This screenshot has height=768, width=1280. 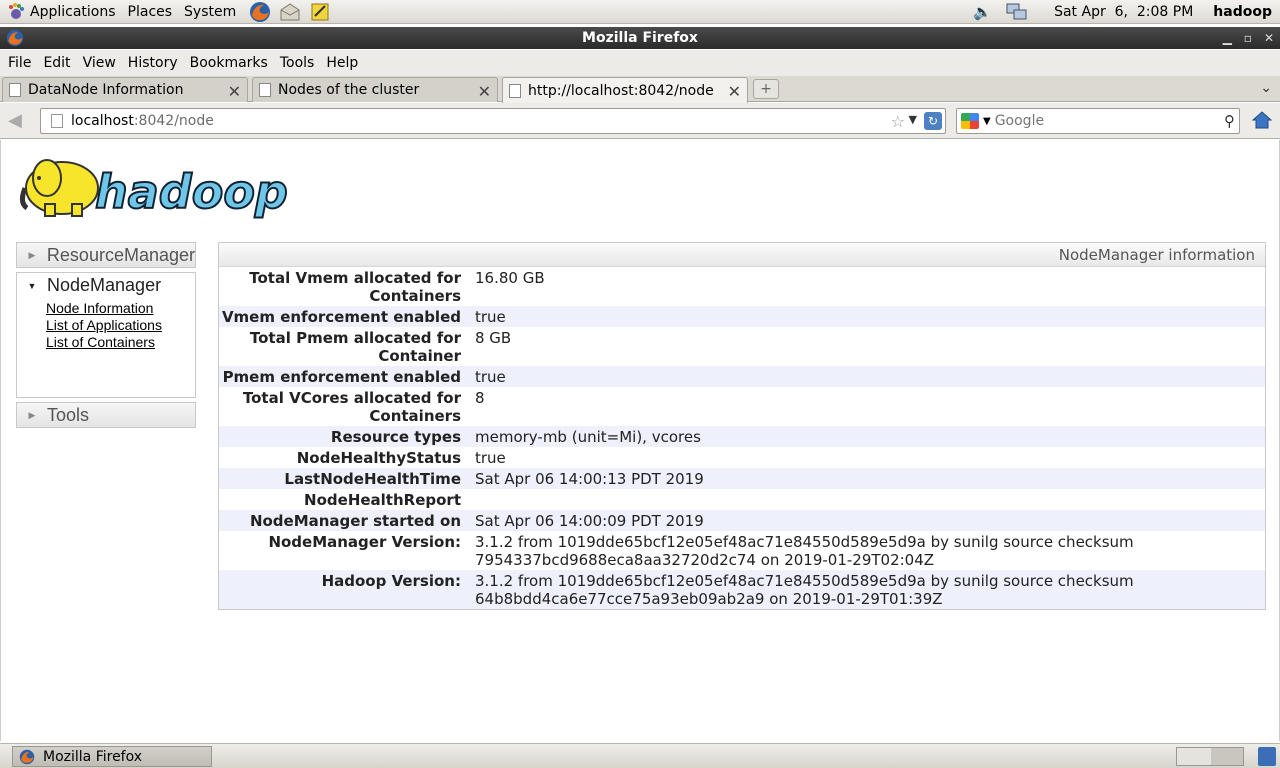 I want to click on info-value: Sat Apr 06 14:00:13 PDT 2019, so click(x=589, y=479).